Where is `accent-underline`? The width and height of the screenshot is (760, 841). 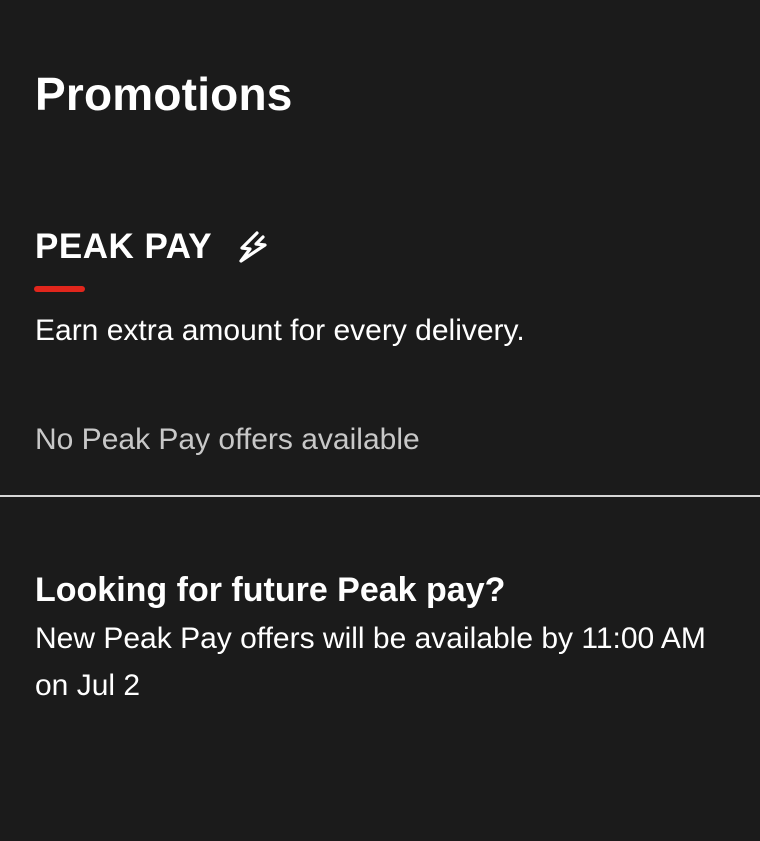
accent-underline is located at coordinates (59, 289).